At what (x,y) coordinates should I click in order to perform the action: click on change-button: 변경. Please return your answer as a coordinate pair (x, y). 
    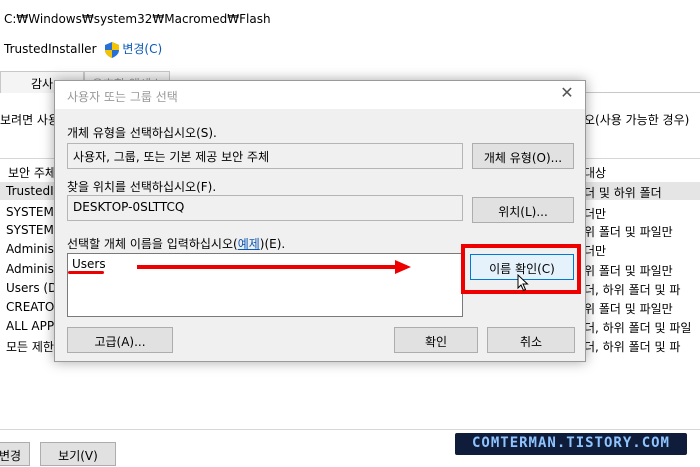
    Looking at the image, I should click on (15, 454).